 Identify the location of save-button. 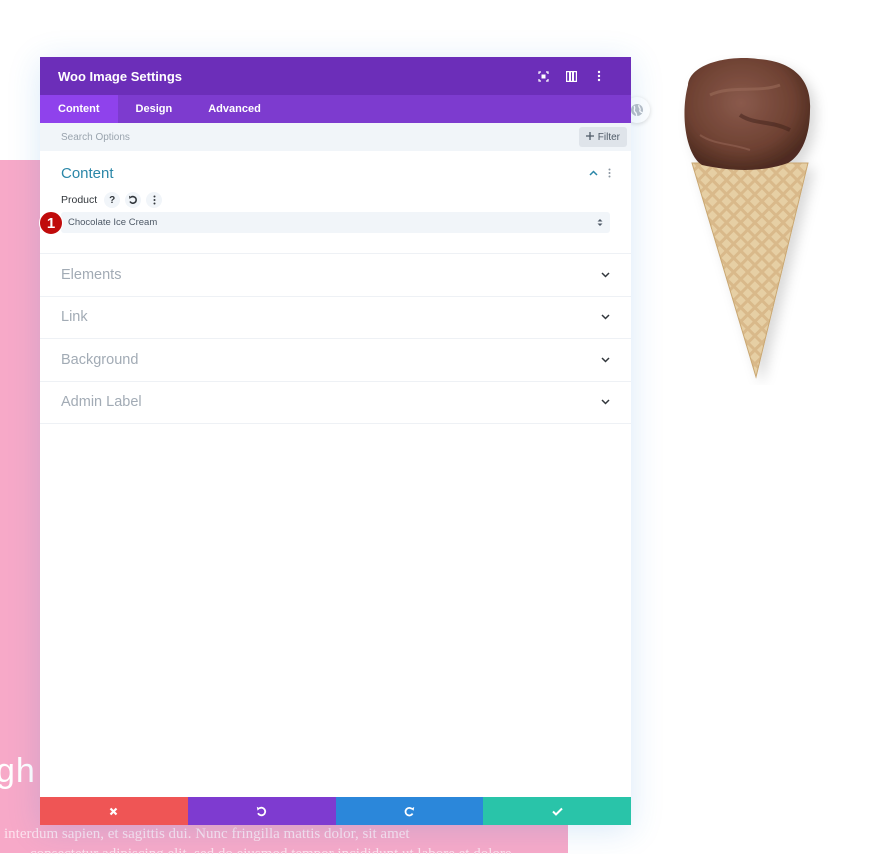
(557, 811).